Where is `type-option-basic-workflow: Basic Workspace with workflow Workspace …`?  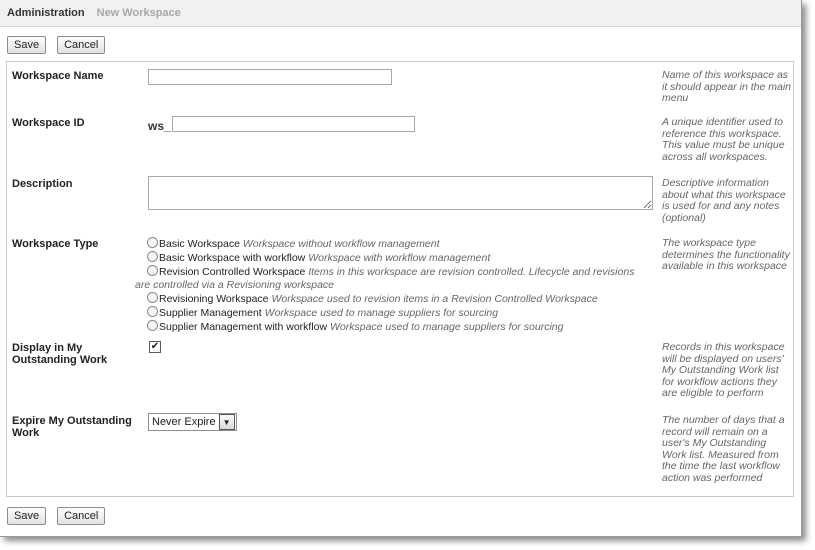
type-option-basic-workflow: Basic Workspace with workflow Workspace … is located at coordinates (399, 258).